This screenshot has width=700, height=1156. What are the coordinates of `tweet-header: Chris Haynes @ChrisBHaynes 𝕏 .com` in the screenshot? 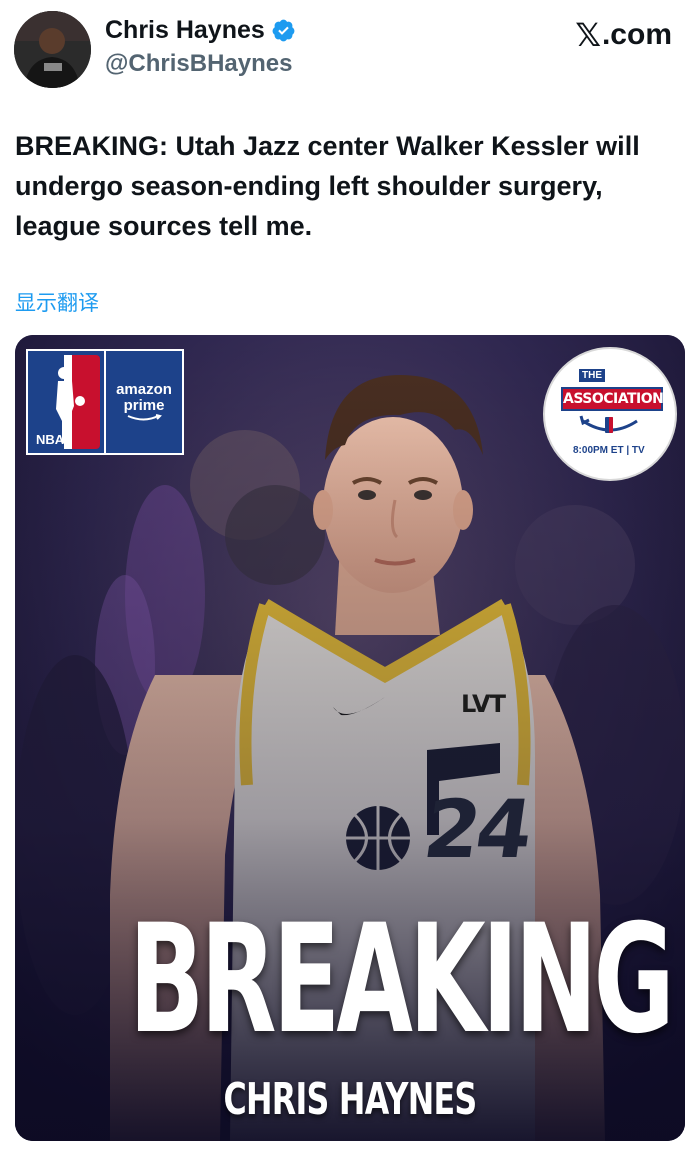 It's located at (350, 50).